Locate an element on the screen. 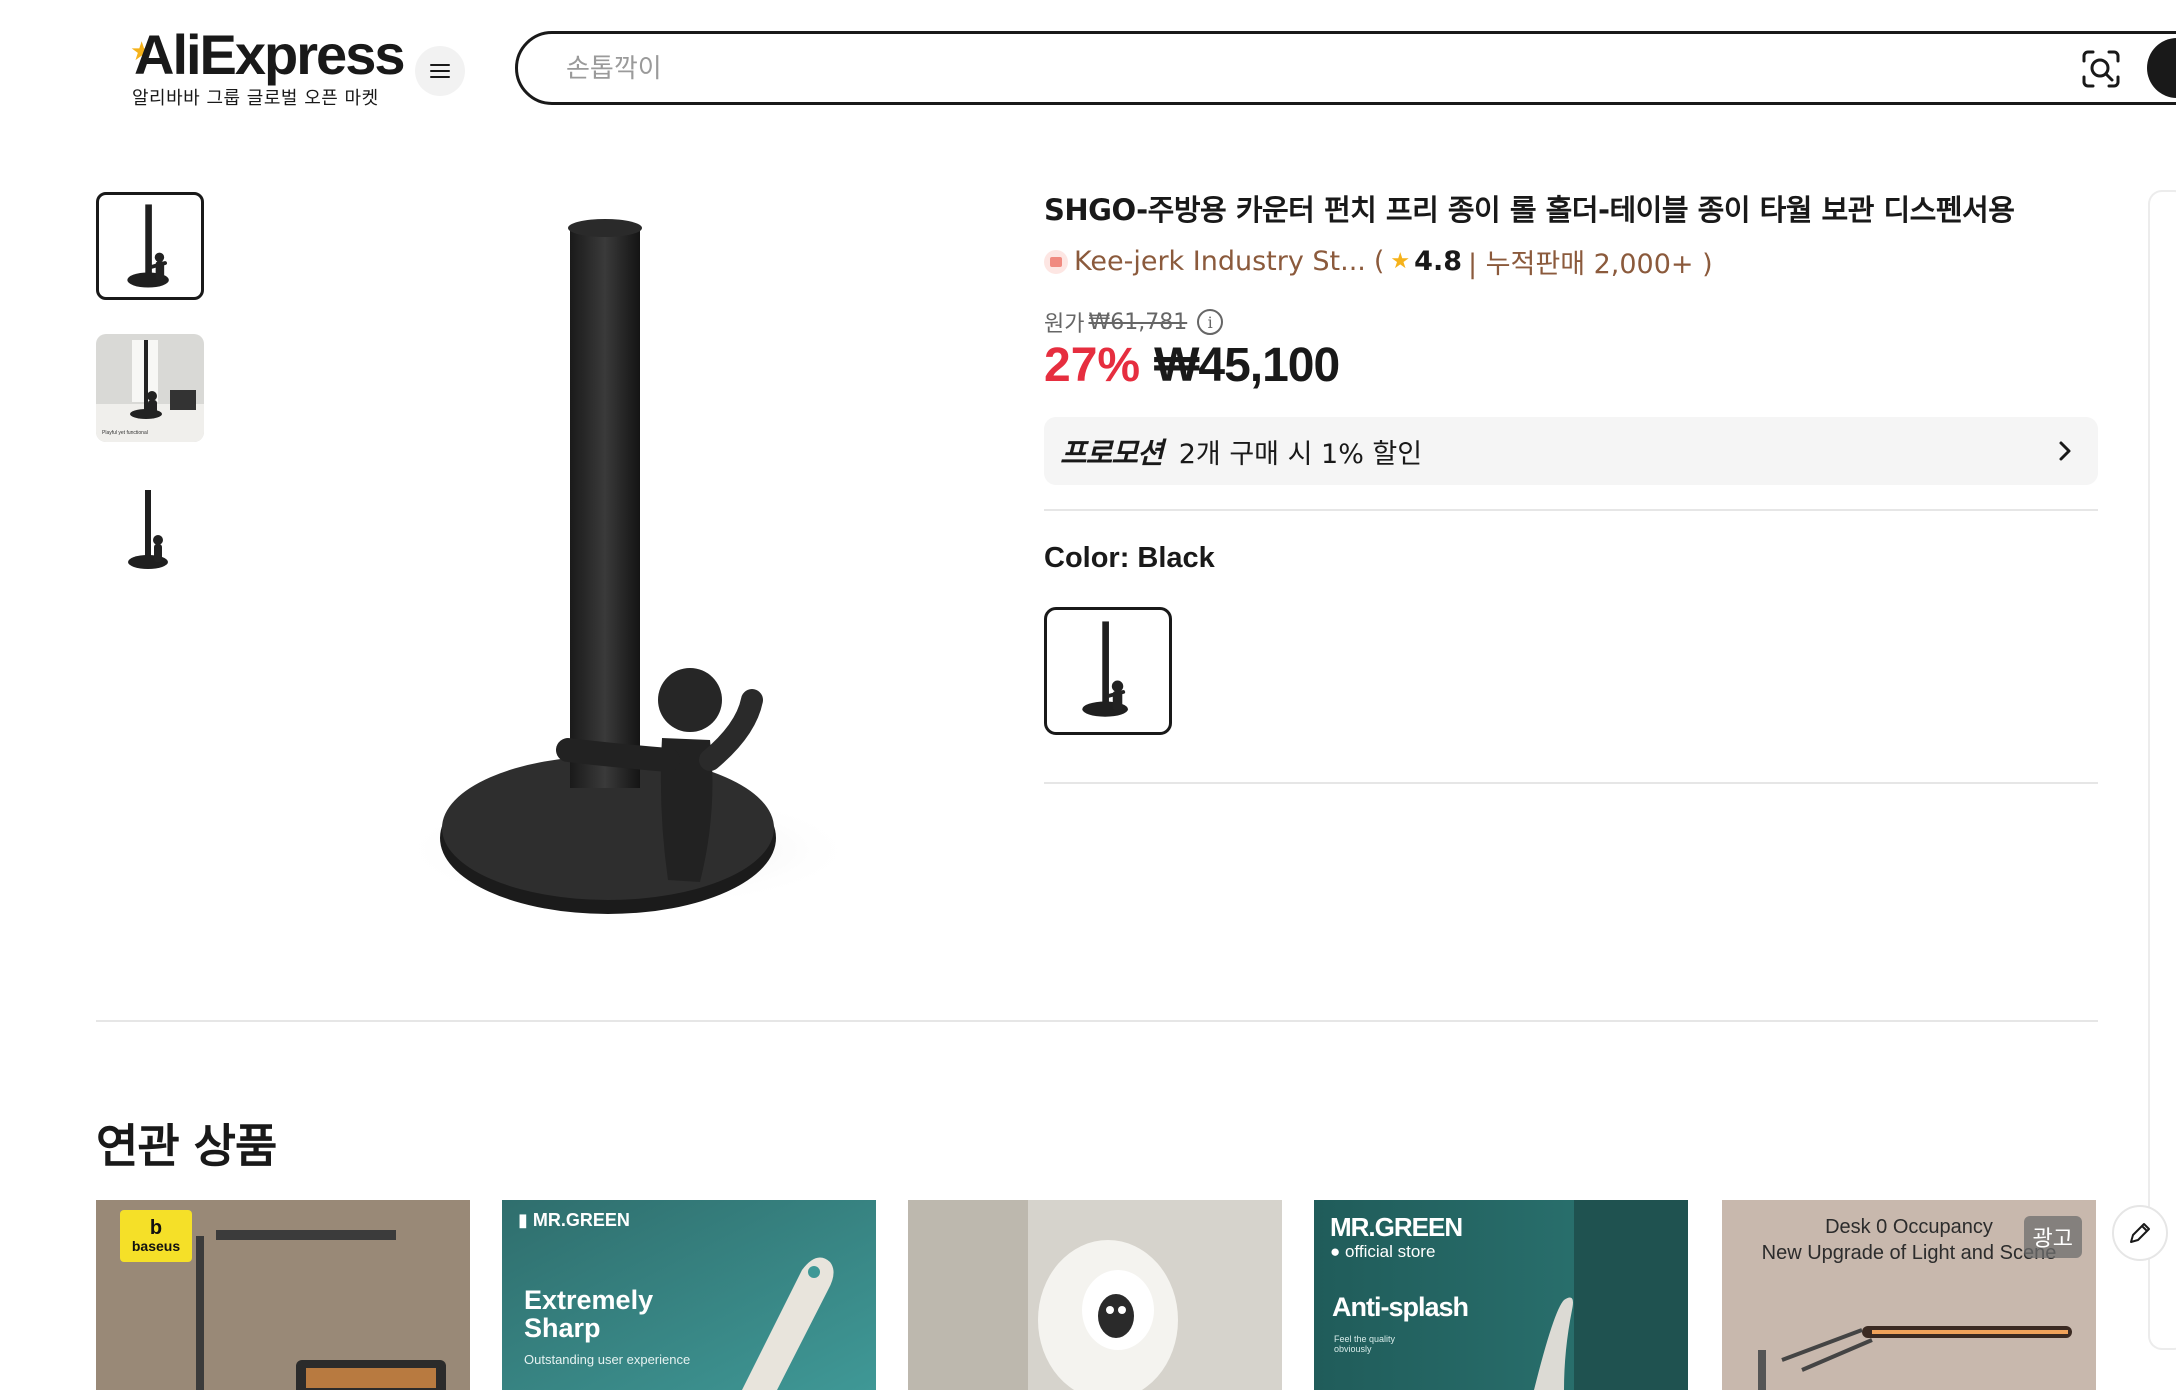 The width and height of the screenshot is (2176, 1390). promotion-banner: 프로모션 2개 구매 시 1% 할인 is located at coordinates (1571, 451).